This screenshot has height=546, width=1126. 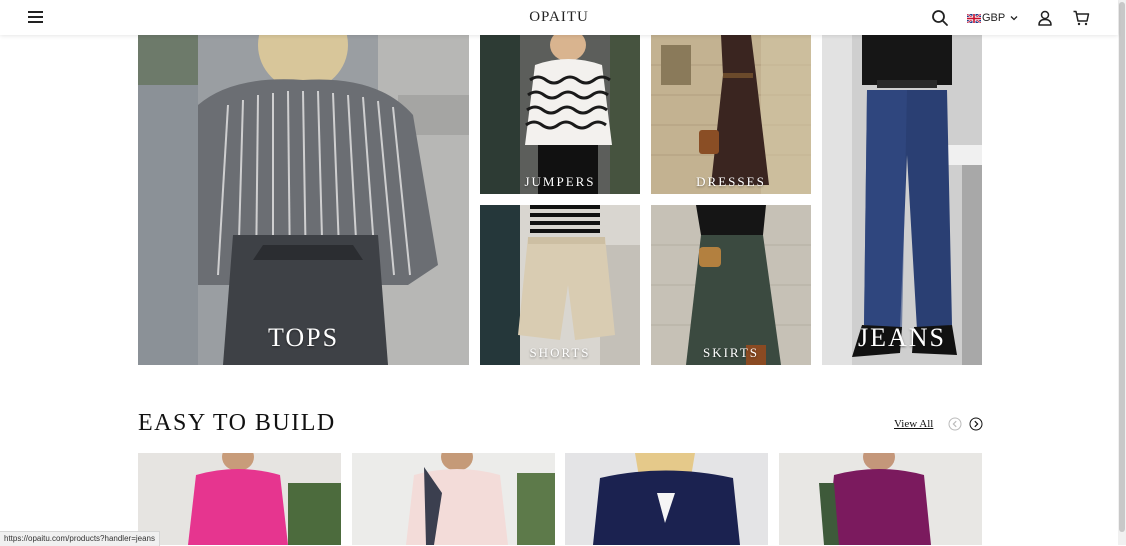 What do you see at coordinates (955, 424) in the screenshot?
I see `carousel-prev-button` at bounding box center [955, 424].